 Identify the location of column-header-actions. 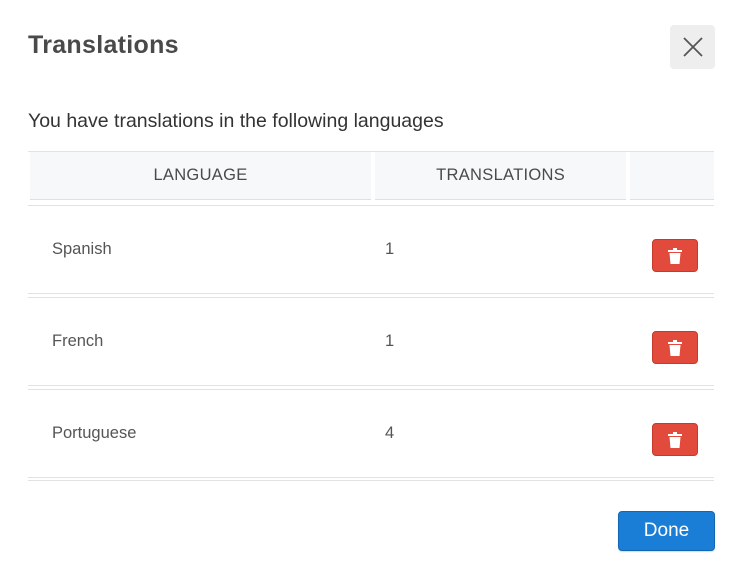
(672, 176).